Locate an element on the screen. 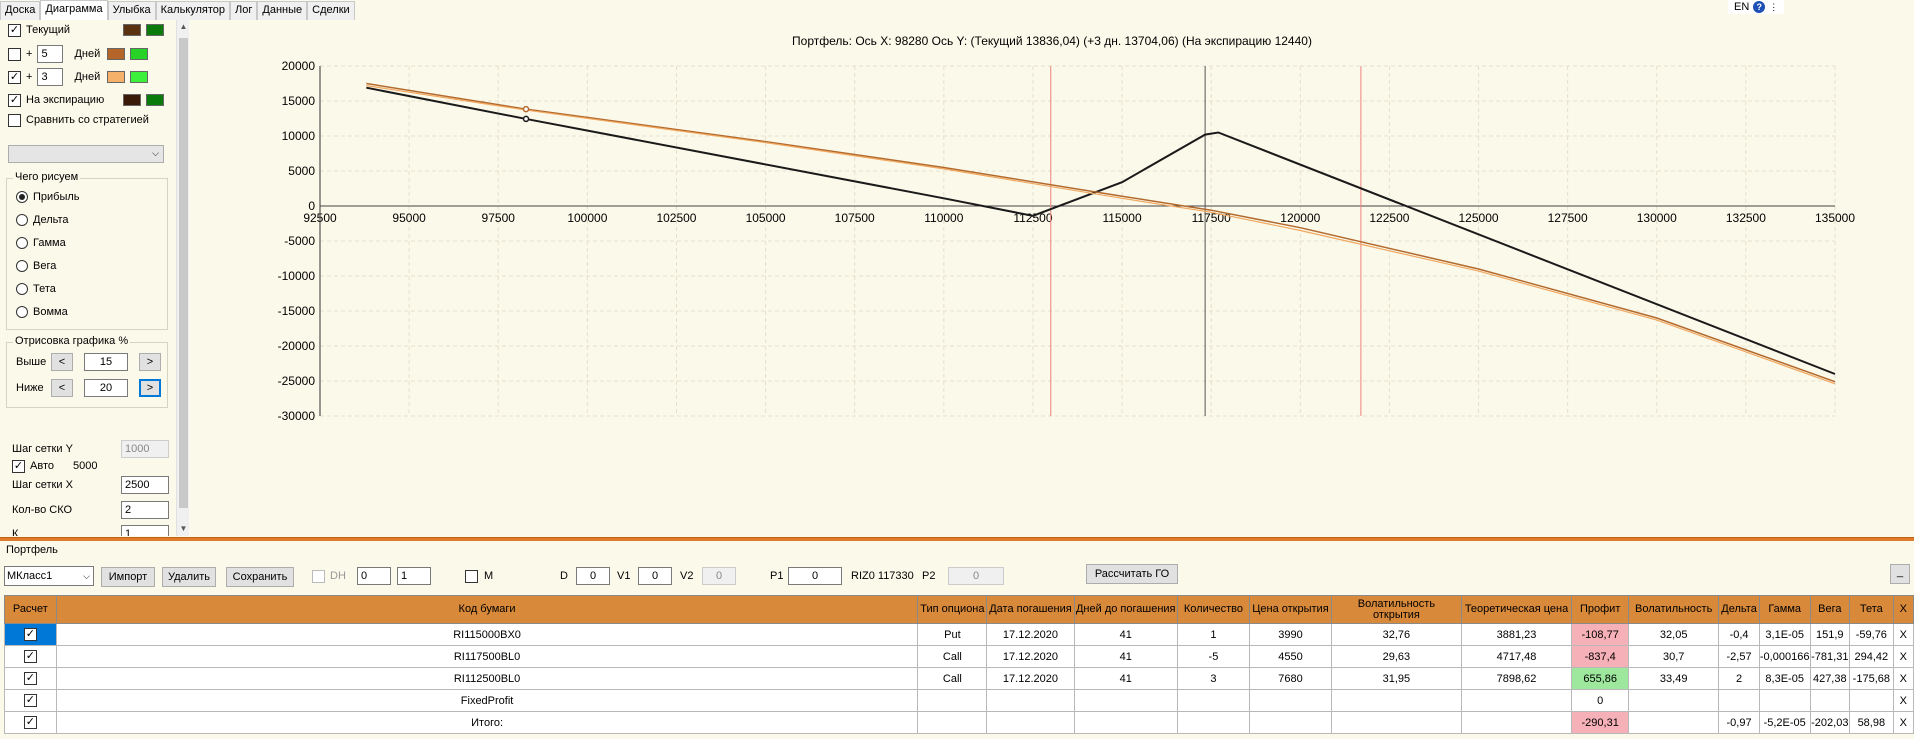 This screenshot has width=1914, height=739. language-label: EN is located at coordinates (1741, 7).